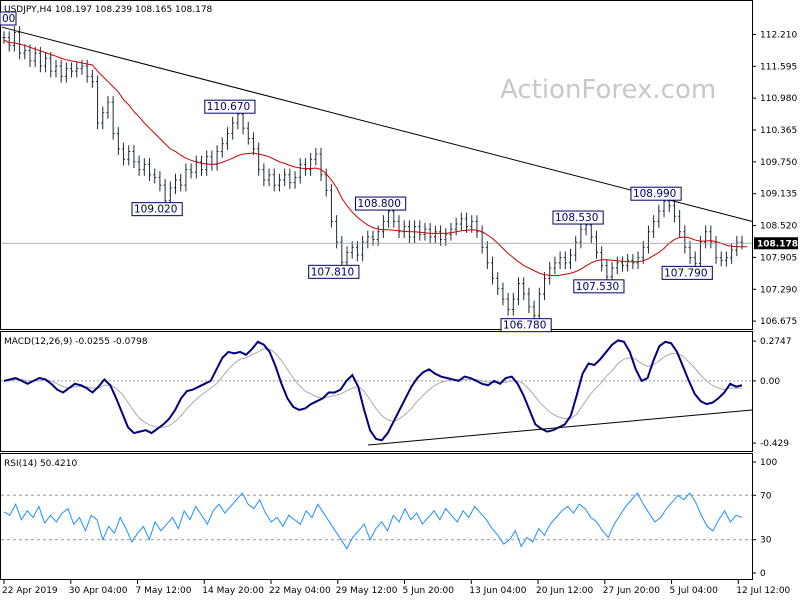 This screenshot has height=600, width=800. Describe the element at coordinates (694, 591) in the screenshot. I see `x-axis-label: 5 Jul 04:00` at that location.